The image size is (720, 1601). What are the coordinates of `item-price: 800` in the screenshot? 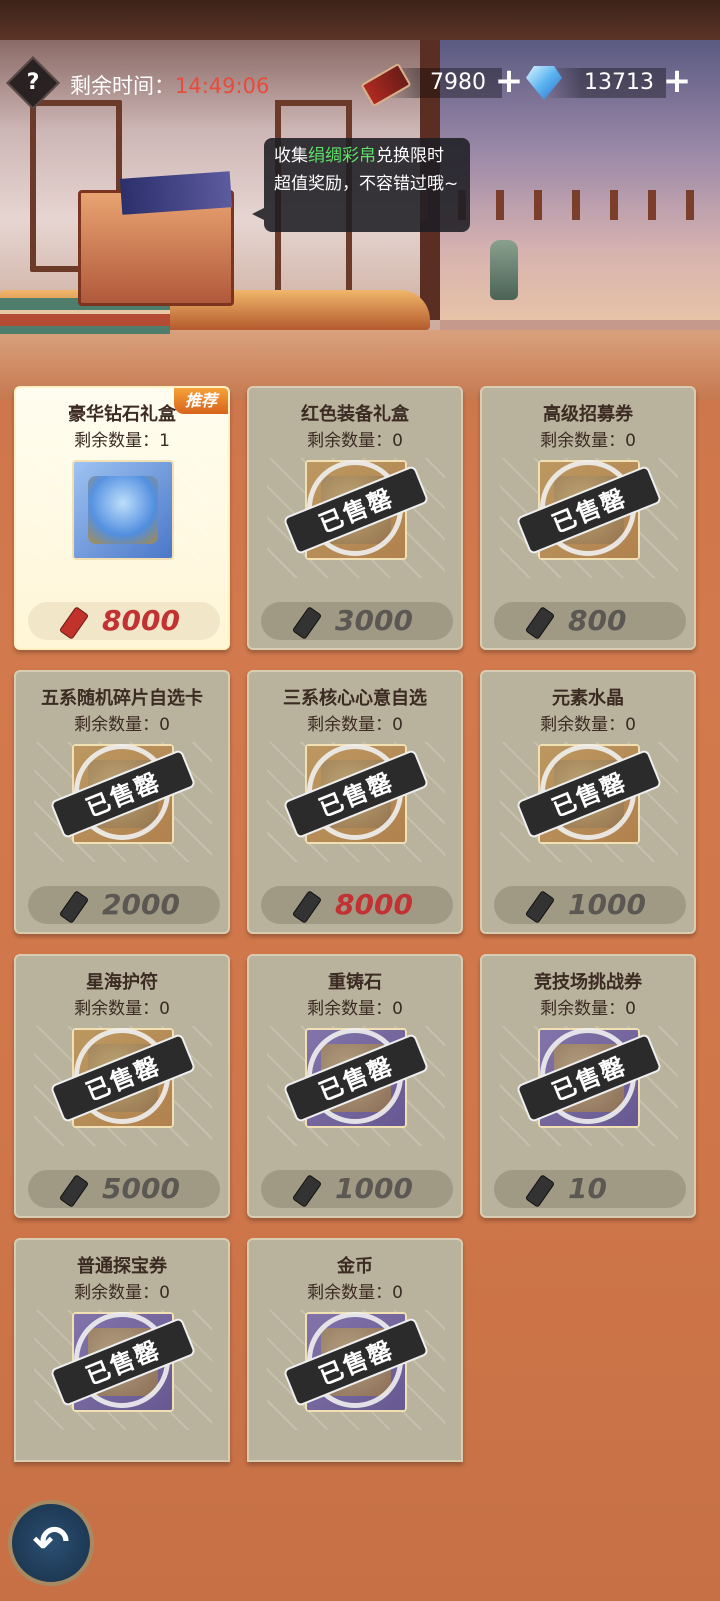 It's located at (597, 620).